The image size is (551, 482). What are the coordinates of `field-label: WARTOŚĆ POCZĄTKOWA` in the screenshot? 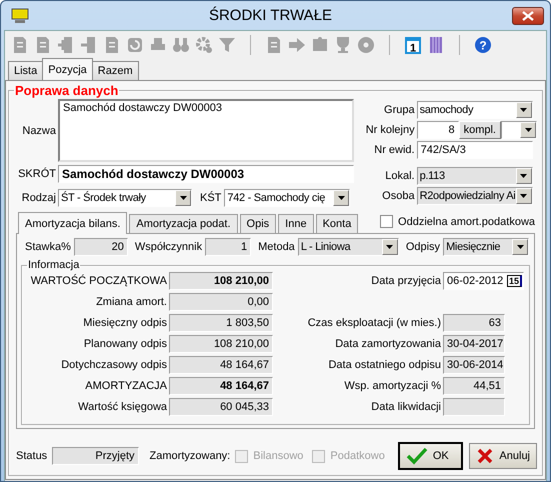 It's located at (98, 280).